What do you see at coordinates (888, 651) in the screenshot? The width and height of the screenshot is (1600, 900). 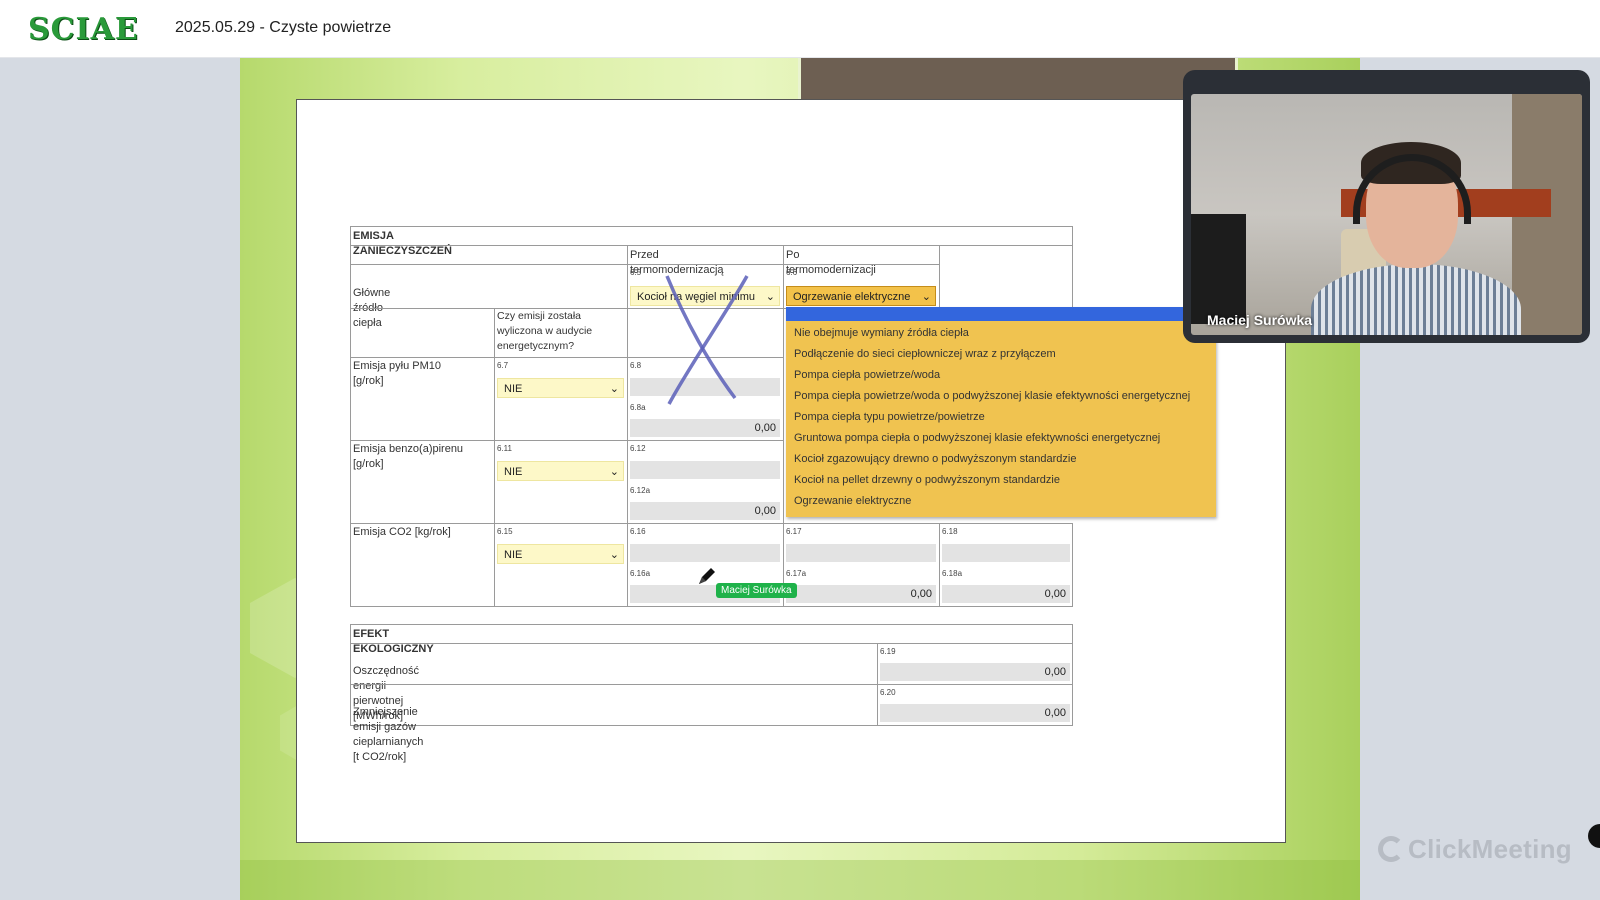 I see `field-number: 6.19` at bounding box center [888, 651].